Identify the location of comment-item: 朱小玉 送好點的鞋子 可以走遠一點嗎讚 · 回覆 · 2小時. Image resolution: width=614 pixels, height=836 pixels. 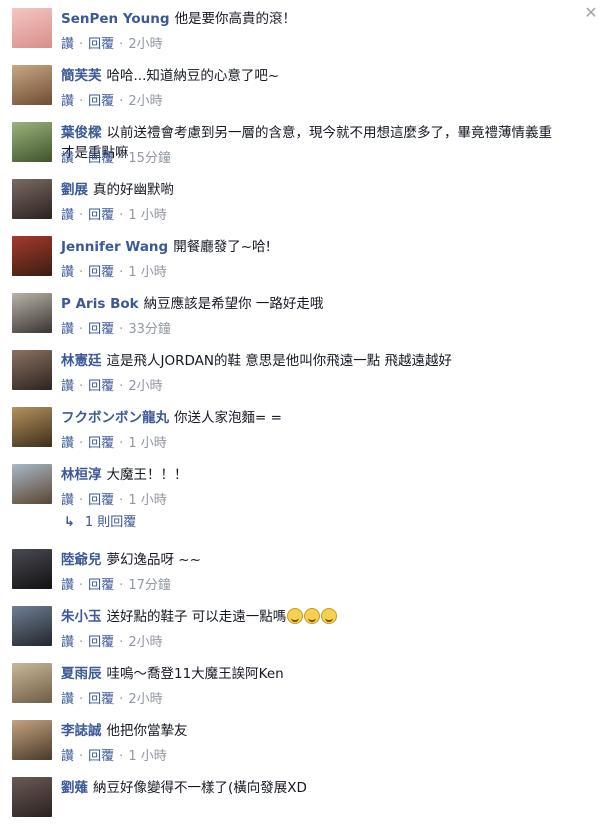
(307, 626).